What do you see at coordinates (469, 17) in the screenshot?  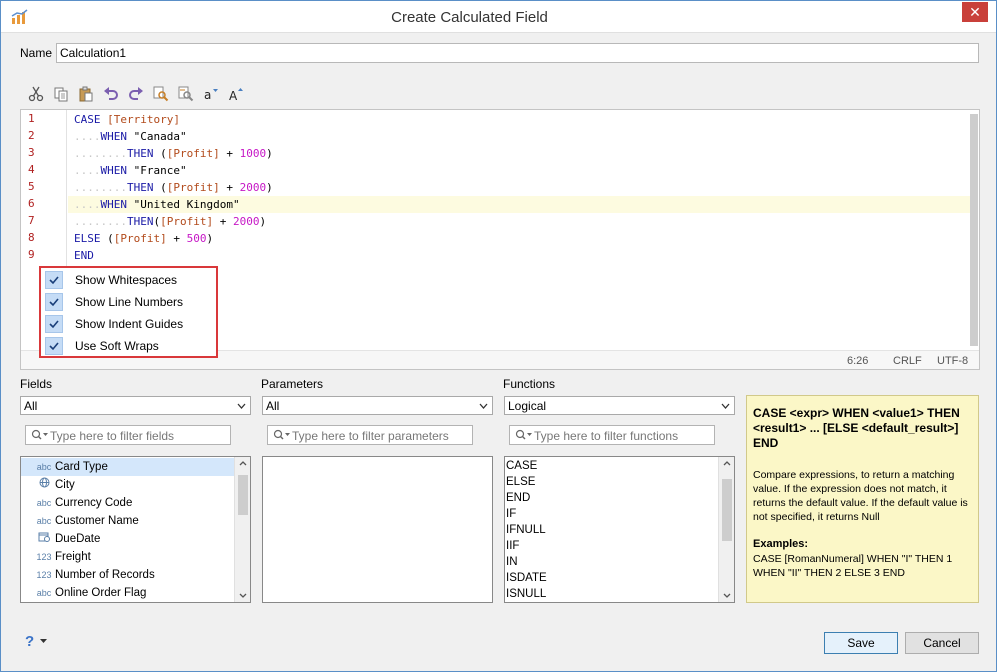 I see `dialog-title: Create Calculated Field` at bounding box center [469, 17].